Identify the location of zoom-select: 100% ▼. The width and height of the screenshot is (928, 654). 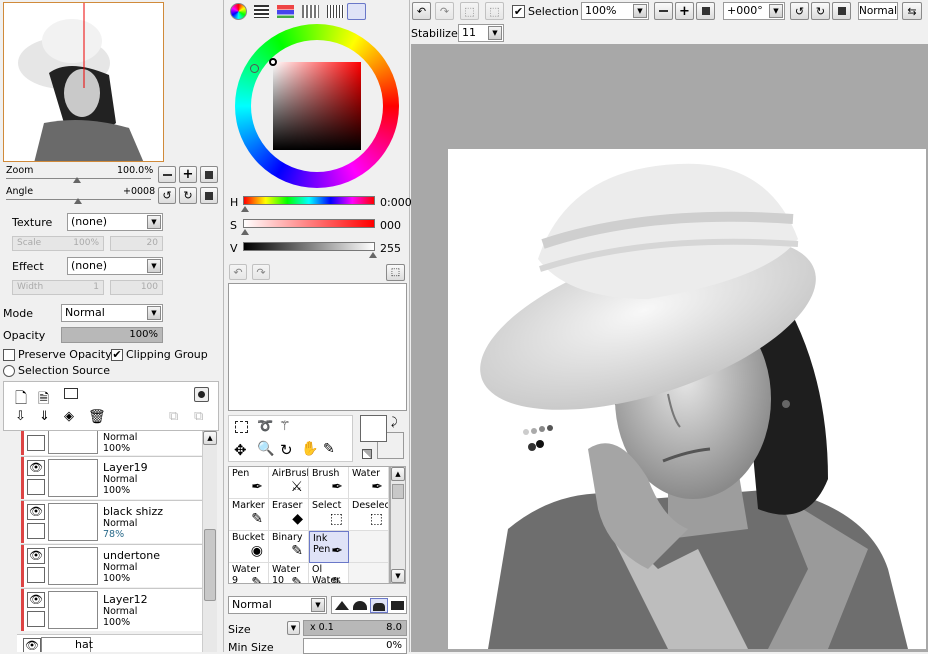
(615, 11).